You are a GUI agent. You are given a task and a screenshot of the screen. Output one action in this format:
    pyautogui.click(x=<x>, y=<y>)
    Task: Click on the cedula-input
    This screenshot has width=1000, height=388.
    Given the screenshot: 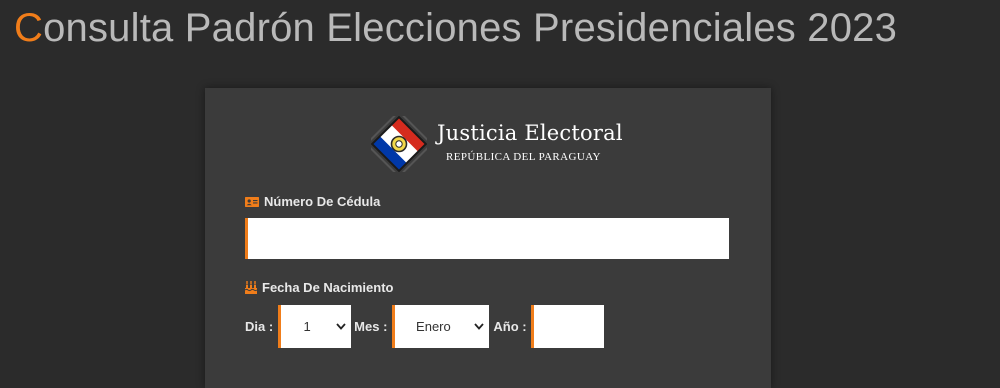 What is the action you would take?
    pyautogui.click(x=487, y=238)
    